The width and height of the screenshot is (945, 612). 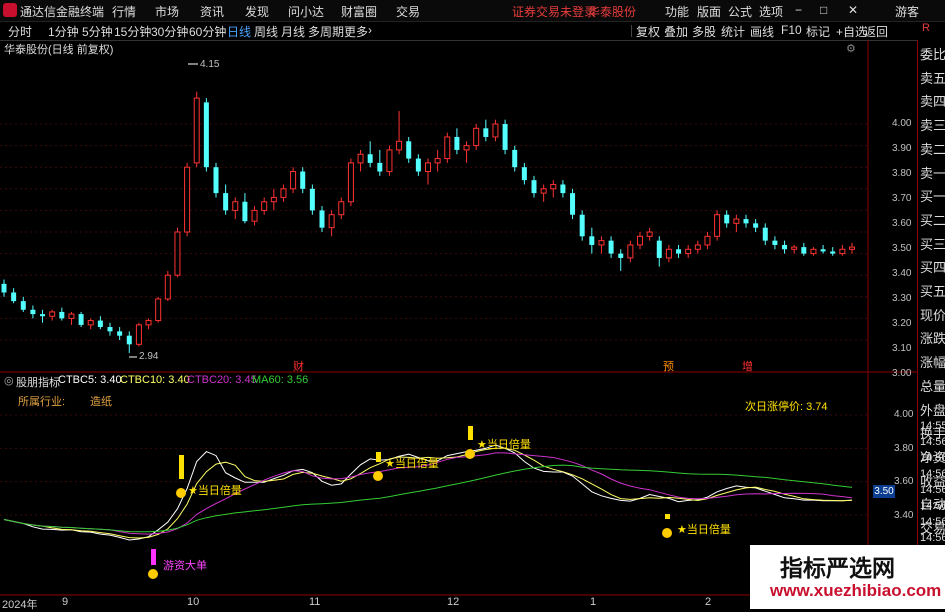 I want to click on menu-banmian: 版面, so click(x=709, y=11).